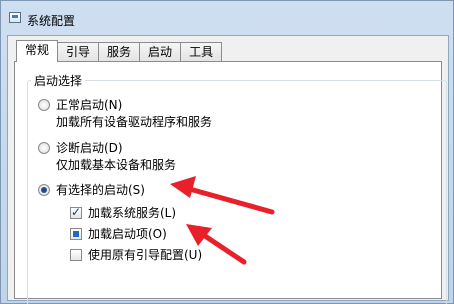 This screenshot has height=304, width=454. What do you see at coordinates (44, 104) in the screenshot?
I see `radio-normal-indicator` at bounding box center [44, 104].